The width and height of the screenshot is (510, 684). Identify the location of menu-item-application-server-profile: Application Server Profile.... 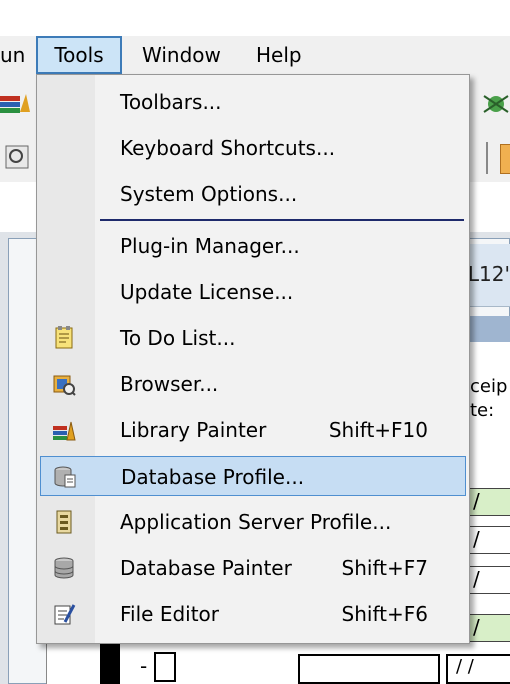
(253, 522).